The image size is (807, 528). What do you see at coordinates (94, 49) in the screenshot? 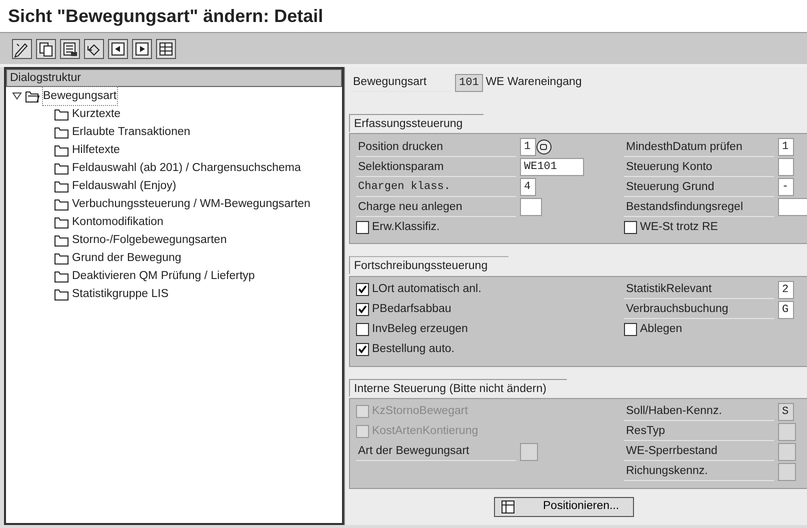
I see `undo-button` at bounding box center [94, 49].